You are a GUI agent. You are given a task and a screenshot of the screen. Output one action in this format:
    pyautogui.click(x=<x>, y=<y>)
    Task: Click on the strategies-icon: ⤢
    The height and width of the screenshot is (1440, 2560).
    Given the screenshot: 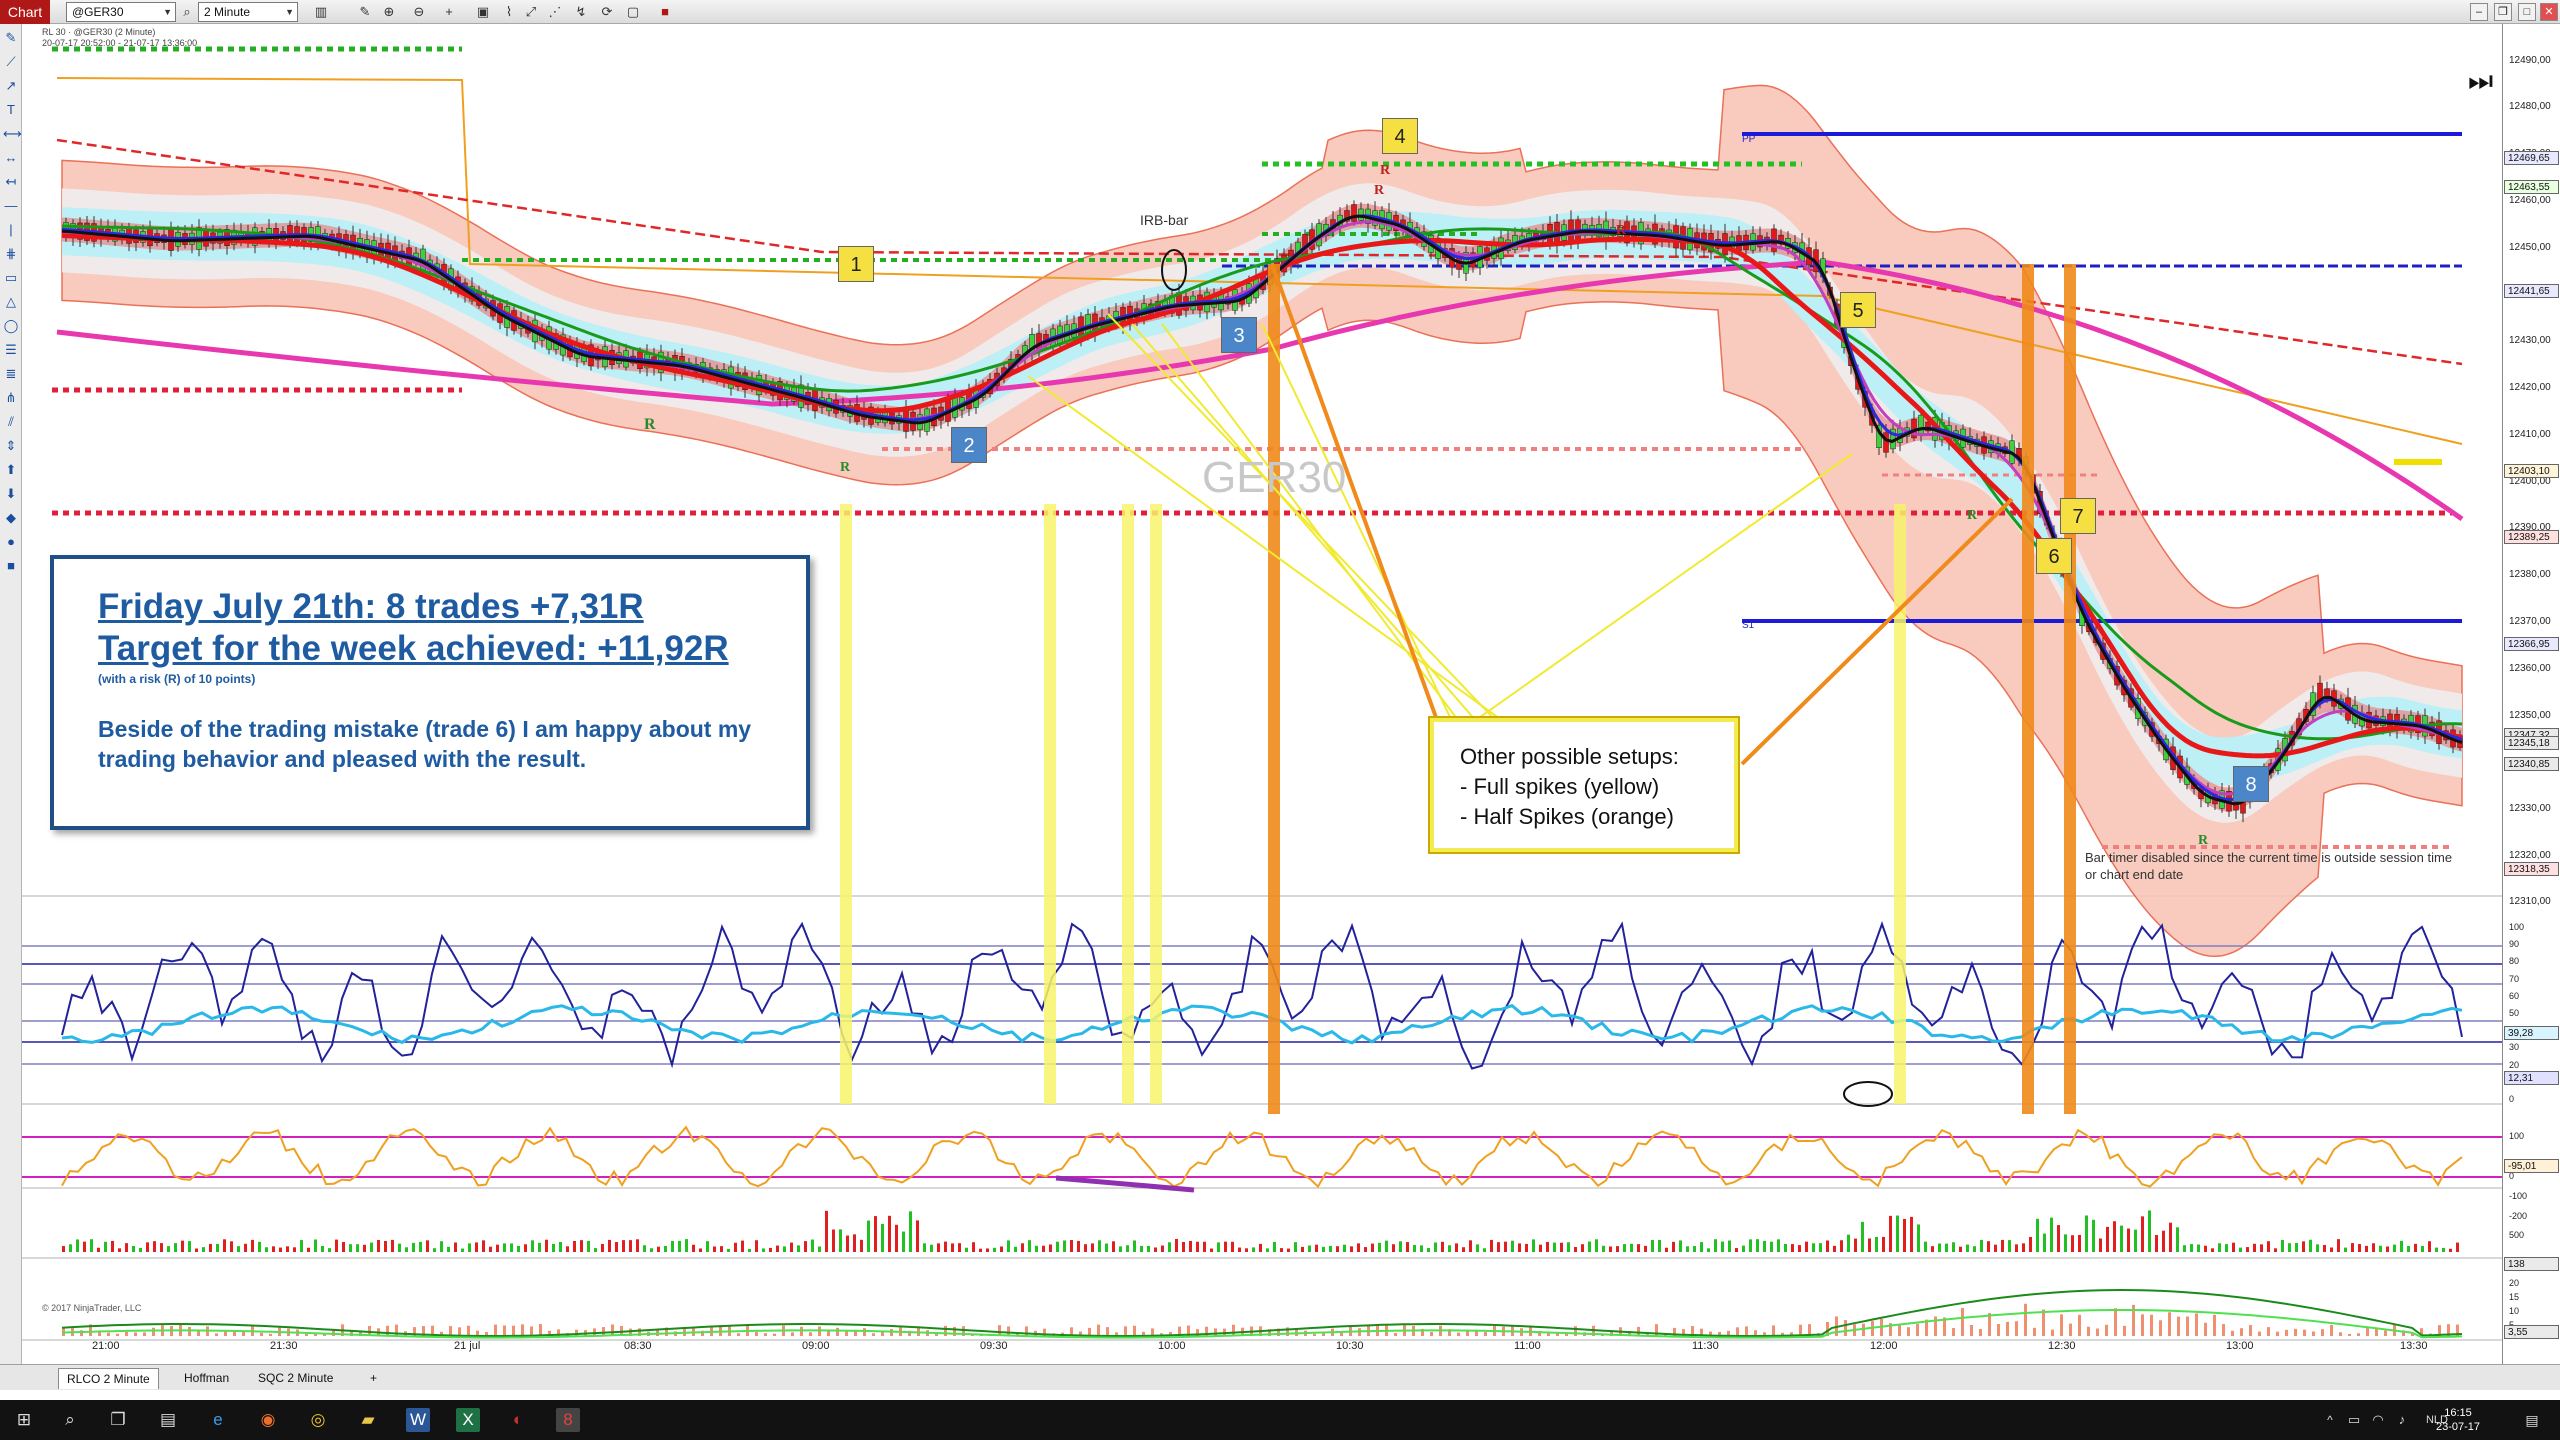 What is the action you would take?
    pyautogui.click(x=531, y=12)
    